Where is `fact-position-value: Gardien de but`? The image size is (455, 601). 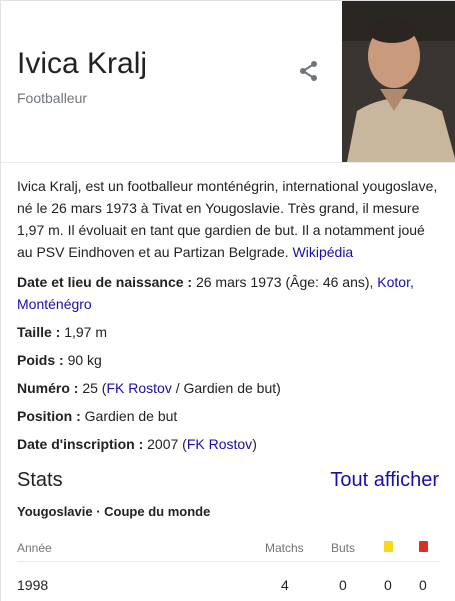 fact-position-value: Gardien de but is located at coordinates (131, 416).